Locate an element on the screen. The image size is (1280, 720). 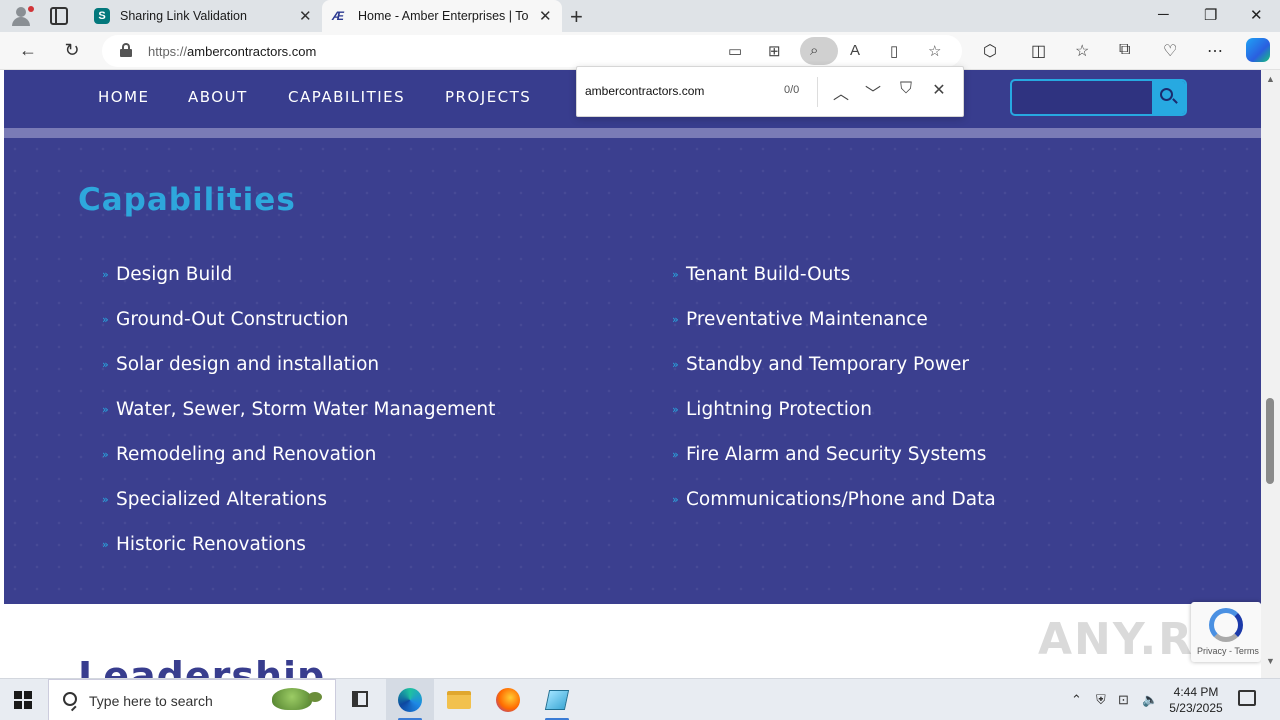
tab-amber-home: Æ Home - Amber Enterprises | Top- ✕ is located at coordinates (442, 16).